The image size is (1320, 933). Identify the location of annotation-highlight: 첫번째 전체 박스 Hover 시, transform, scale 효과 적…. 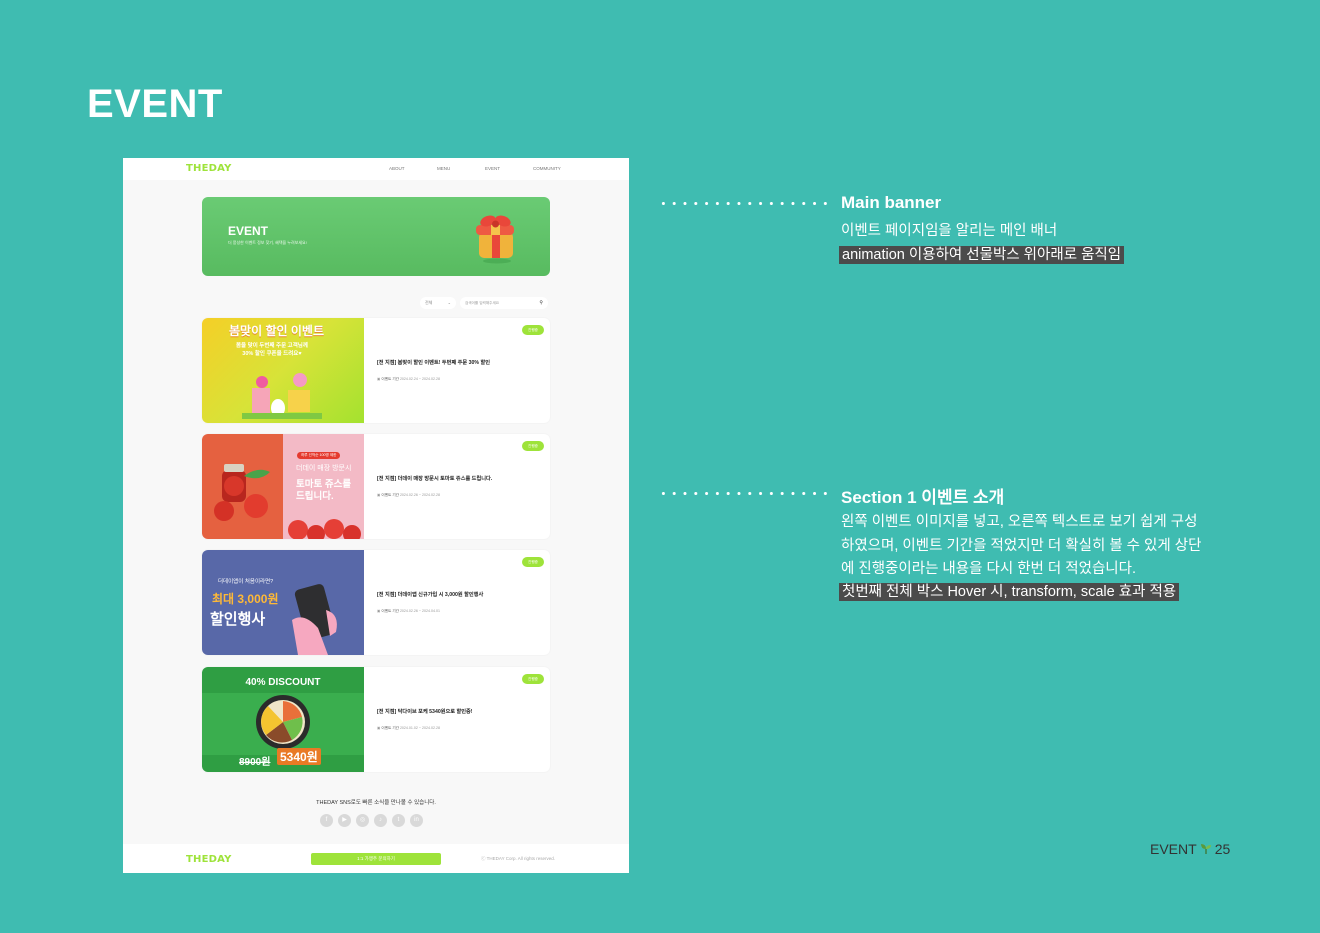
(1009, 593).